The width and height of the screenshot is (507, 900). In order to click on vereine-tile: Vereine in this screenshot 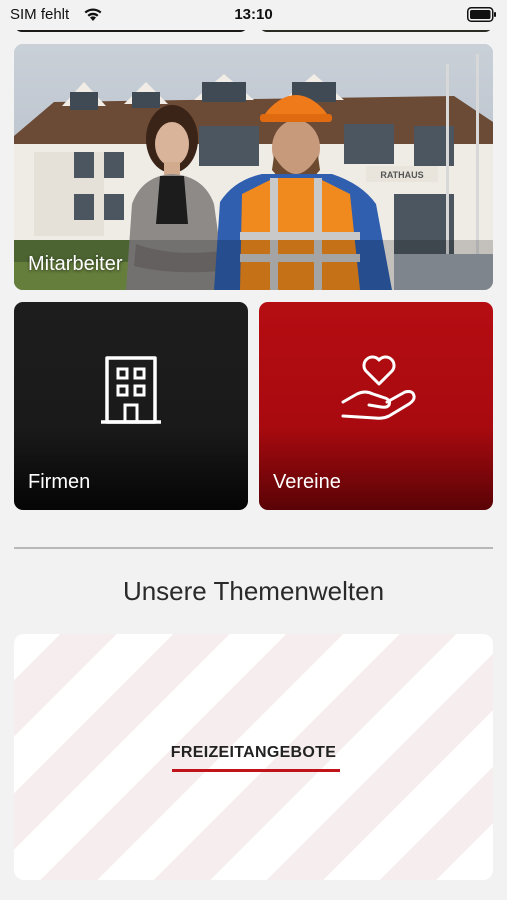, I will do `click(376, 406)`.